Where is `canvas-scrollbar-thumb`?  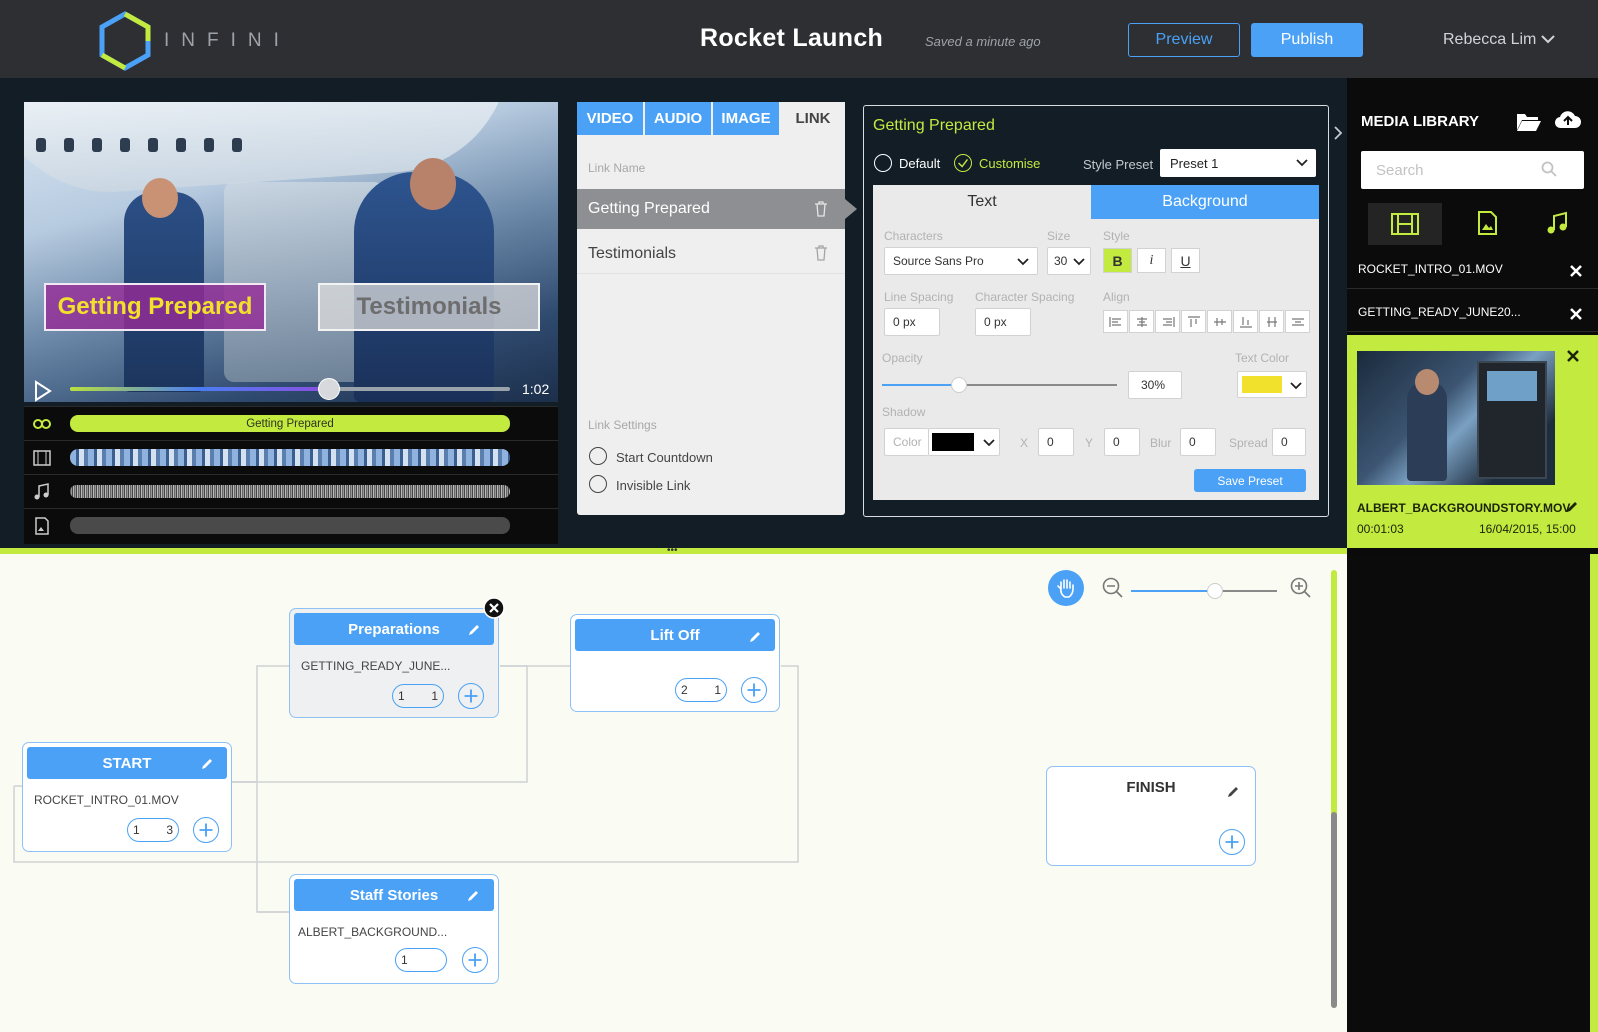 canvas-scrollbar-thumb is located at coordinates (1334, 910).